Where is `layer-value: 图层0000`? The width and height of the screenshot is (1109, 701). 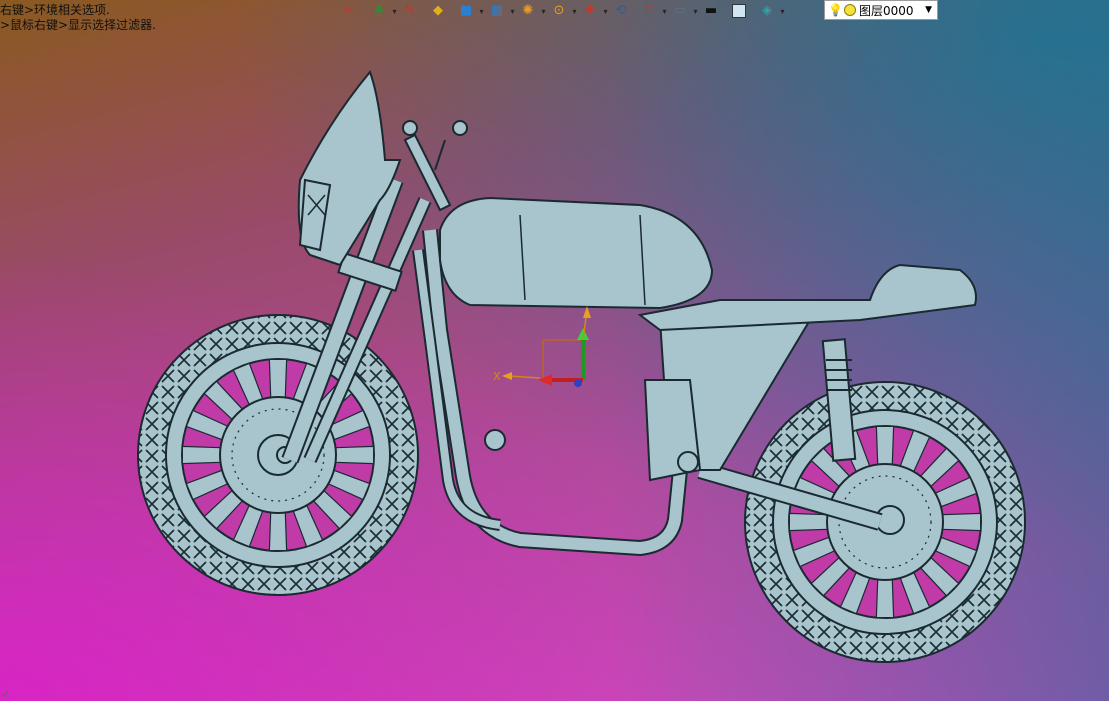
layer-value: 图层0000 is located at coordinates (886, 10).